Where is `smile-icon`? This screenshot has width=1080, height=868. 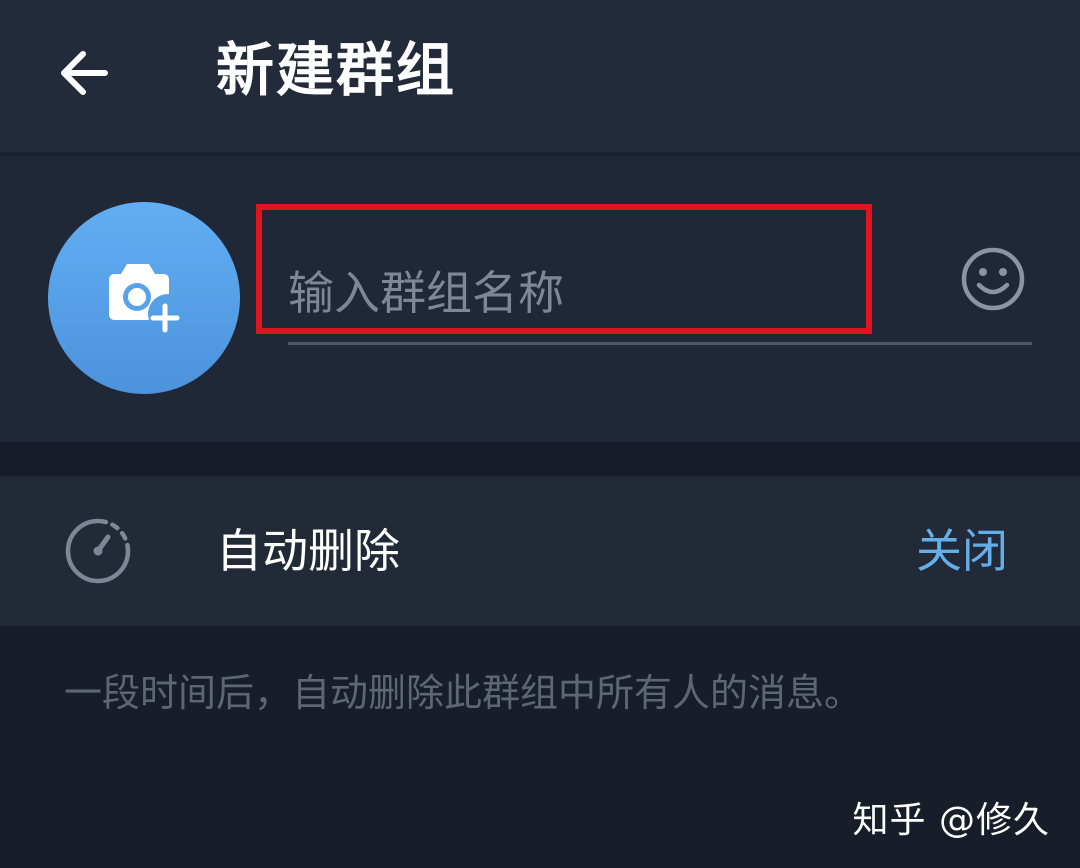
smile-icon is located at coordinates (993, 279).